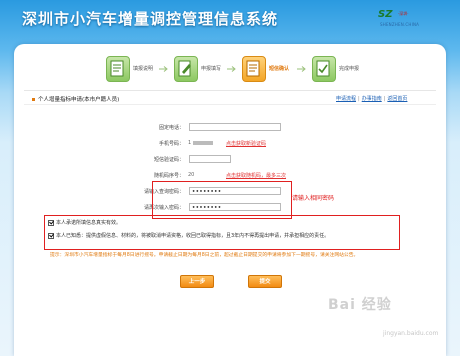 This screenshot has width=460, height=356. I want to click on bullet-icon, so click(33, 99).